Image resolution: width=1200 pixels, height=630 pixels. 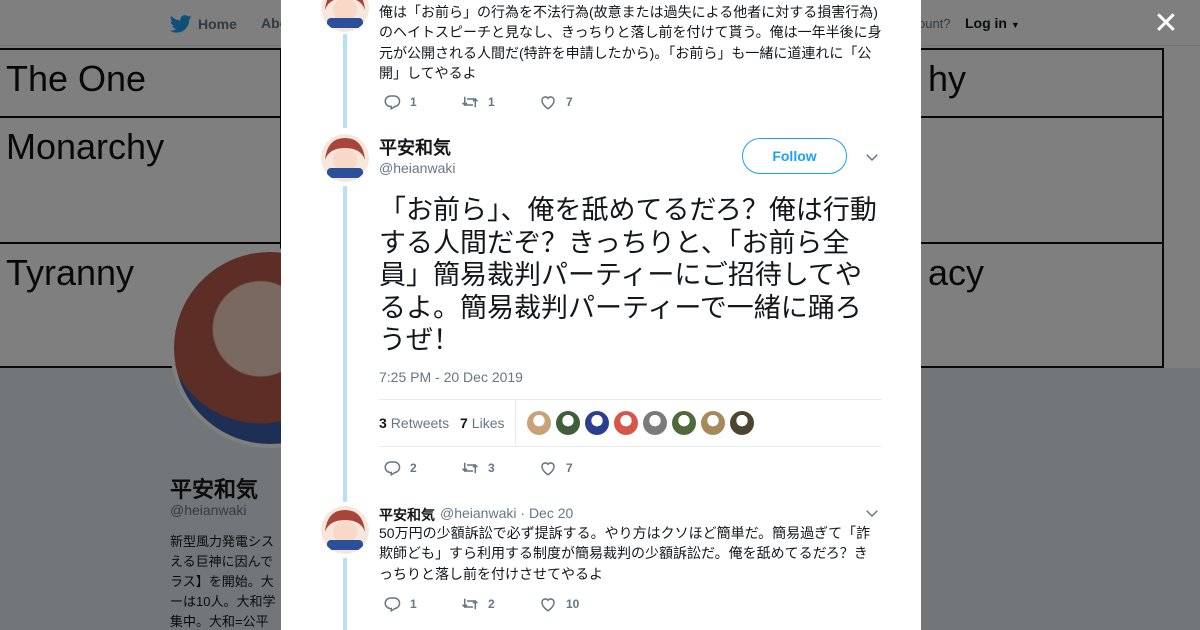 I want to click on reply-tweet-actions: 1 2 10, so click(x=500, y=604).